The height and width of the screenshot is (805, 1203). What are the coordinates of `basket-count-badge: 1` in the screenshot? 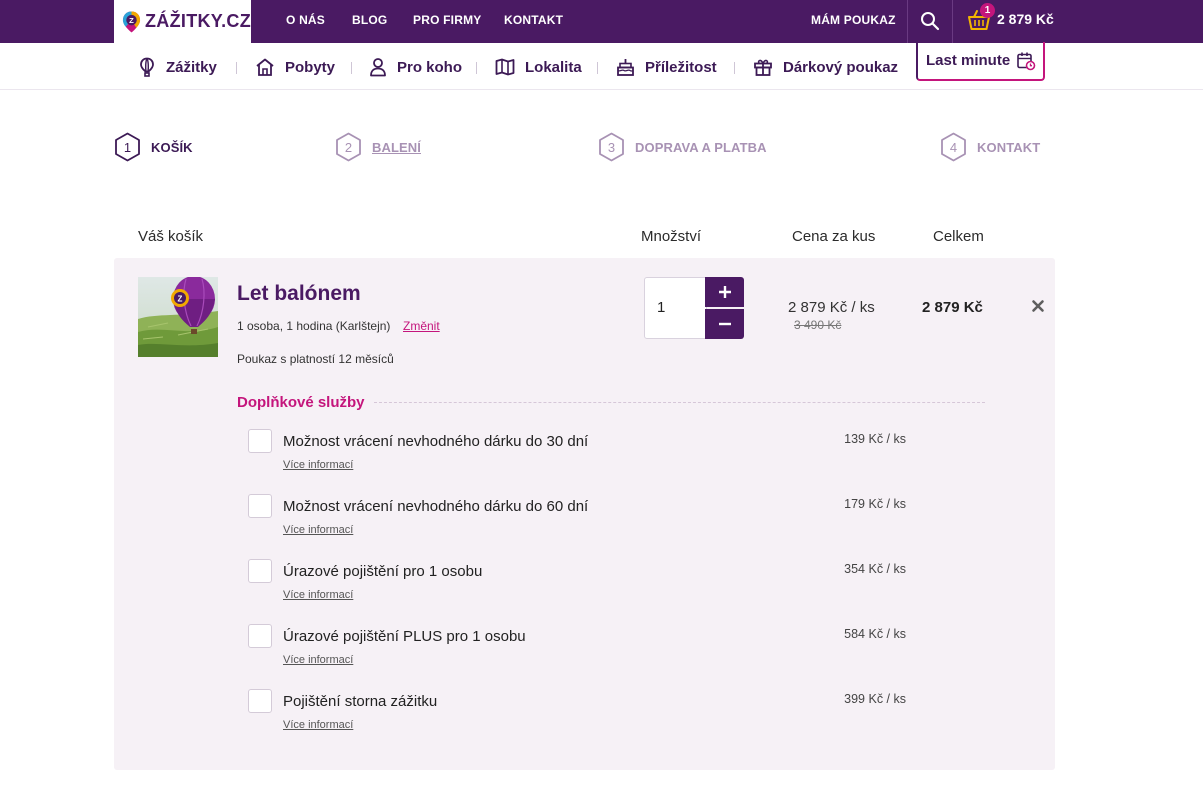 It's located at (987, 10).